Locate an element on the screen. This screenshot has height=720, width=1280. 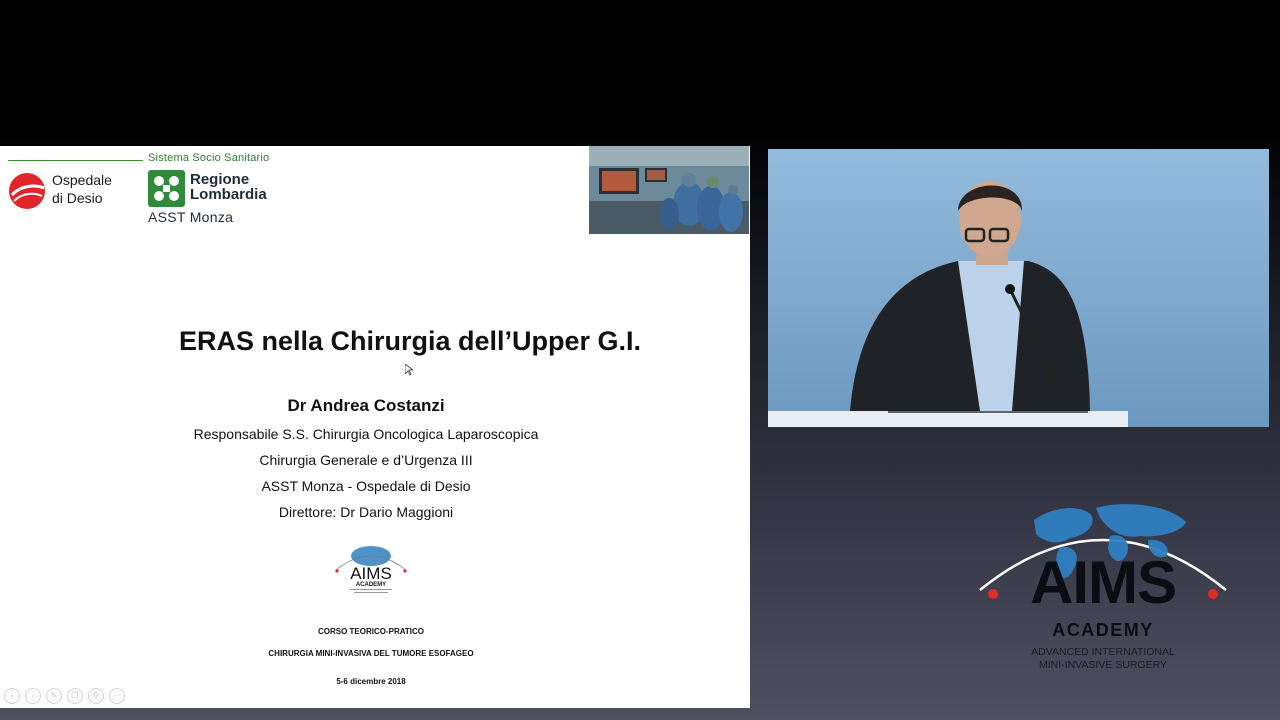
region-logo-icon is located at coordinates (166, 188).